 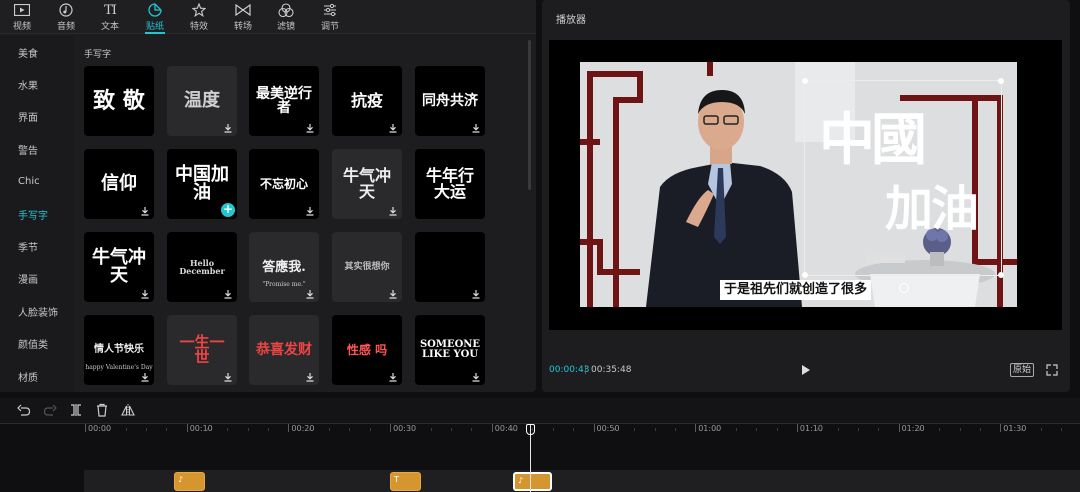 What do you see at coordinates (100, 428) in the screenshot?
I see `tick-label: 00:00` at bounding box center [100, 428].